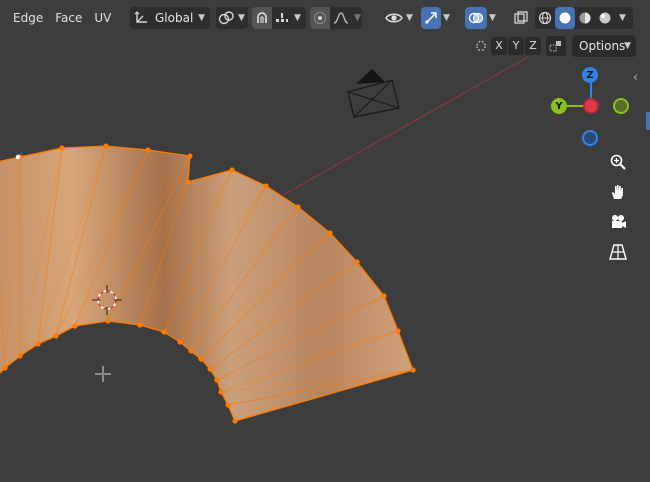  Describe the element at coordinates (559, 106) in the screenshot. I see `gizmo-y-axis: Y` at that location.